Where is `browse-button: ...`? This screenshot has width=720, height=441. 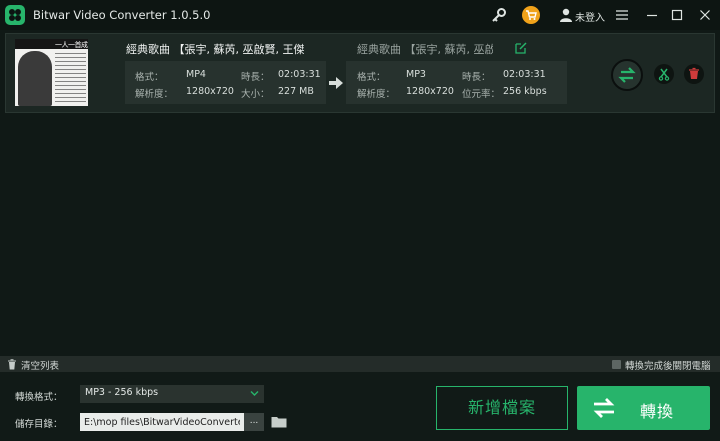 browse-button: ... is located at coordinates (254, 422).